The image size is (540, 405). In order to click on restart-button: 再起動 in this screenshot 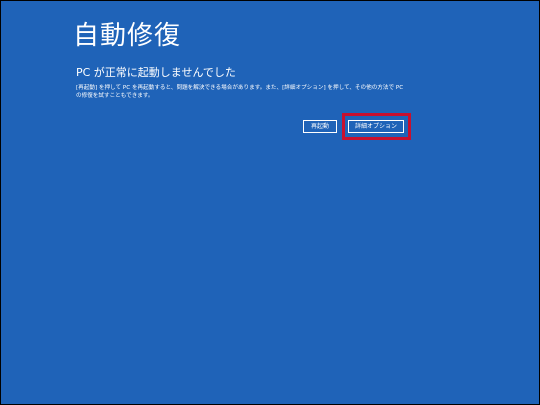, I will do `click(320, 126)`.